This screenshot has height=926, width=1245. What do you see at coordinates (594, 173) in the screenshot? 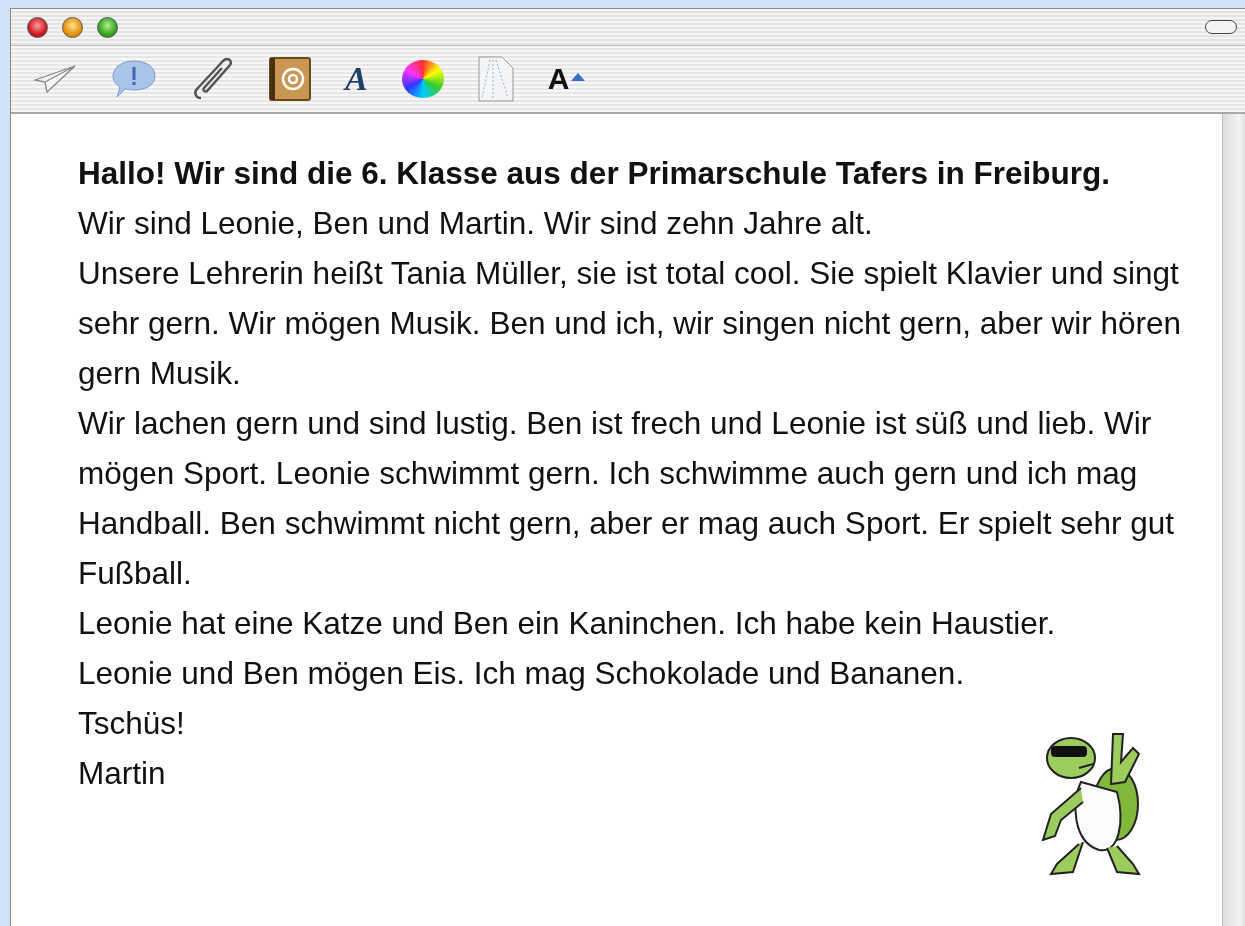
I see `message-heading: Hallo! Wir sind die 6. Klasse aus der Primarschule Tafers in Freiburg.` at bounding box center [594, 173].